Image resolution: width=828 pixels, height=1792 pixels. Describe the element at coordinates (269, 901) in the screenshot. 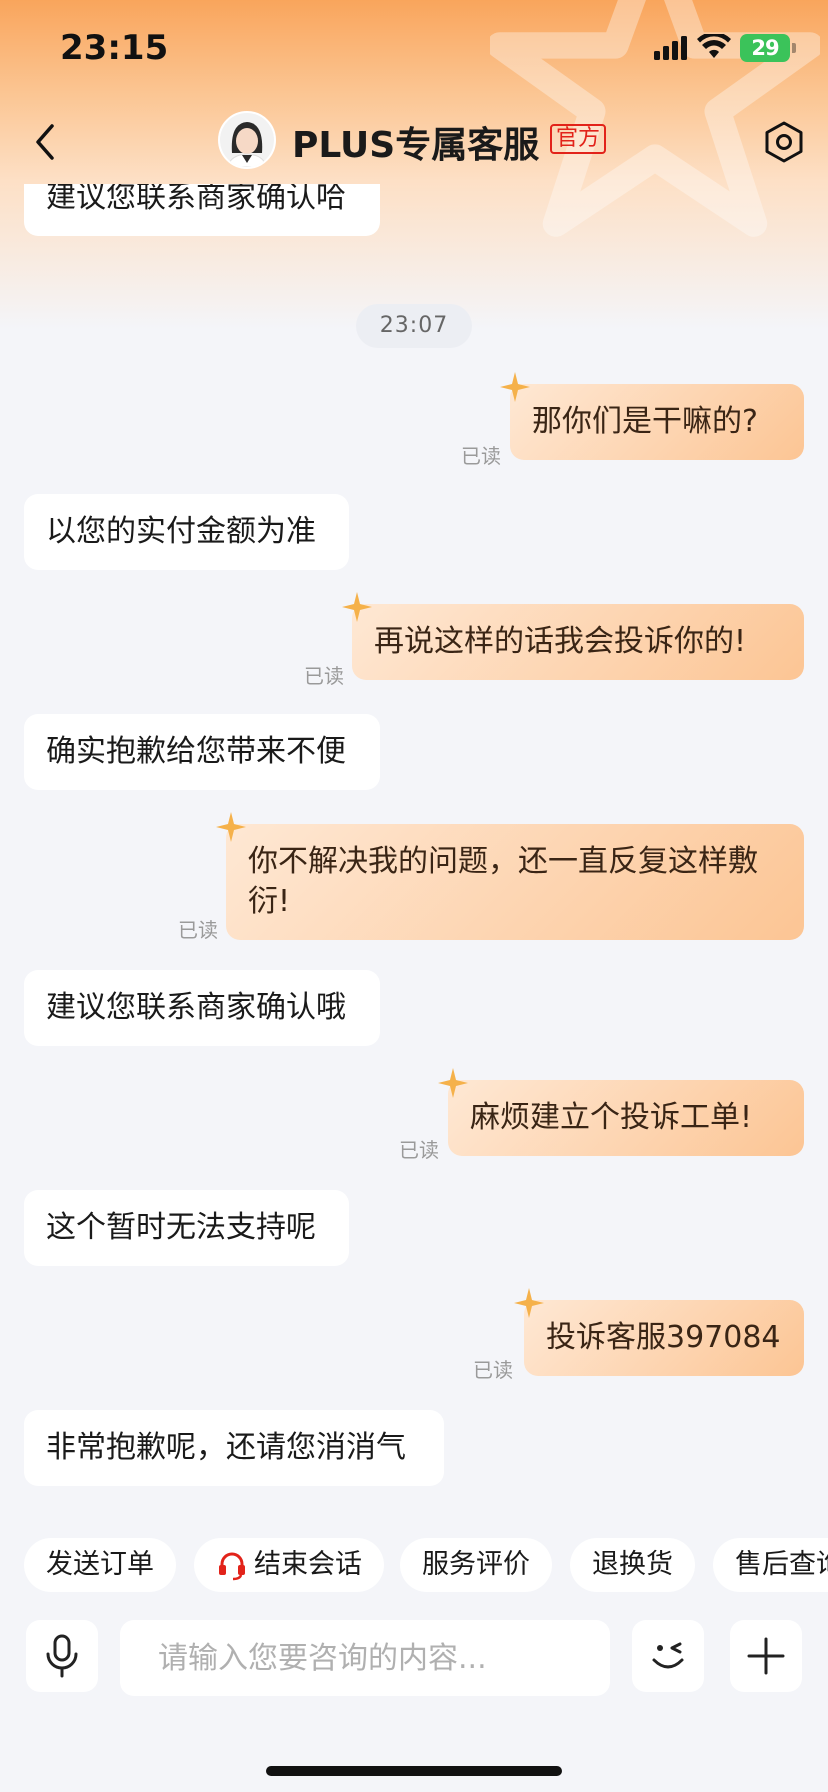

I see `message-text-line: 衍!` at that location.